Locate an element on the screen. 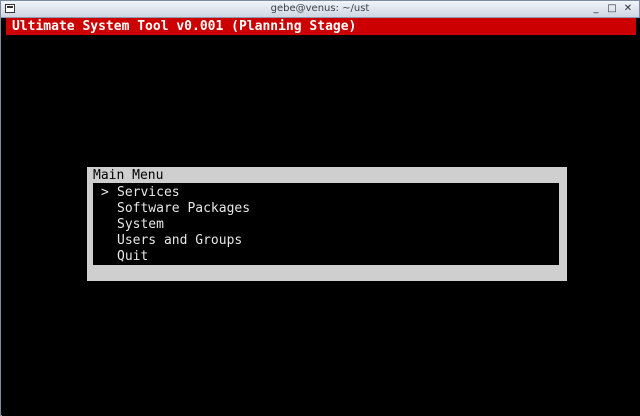 The image size is (640, 416). menu-item-services: > Services is located at coordinates (140, 193).